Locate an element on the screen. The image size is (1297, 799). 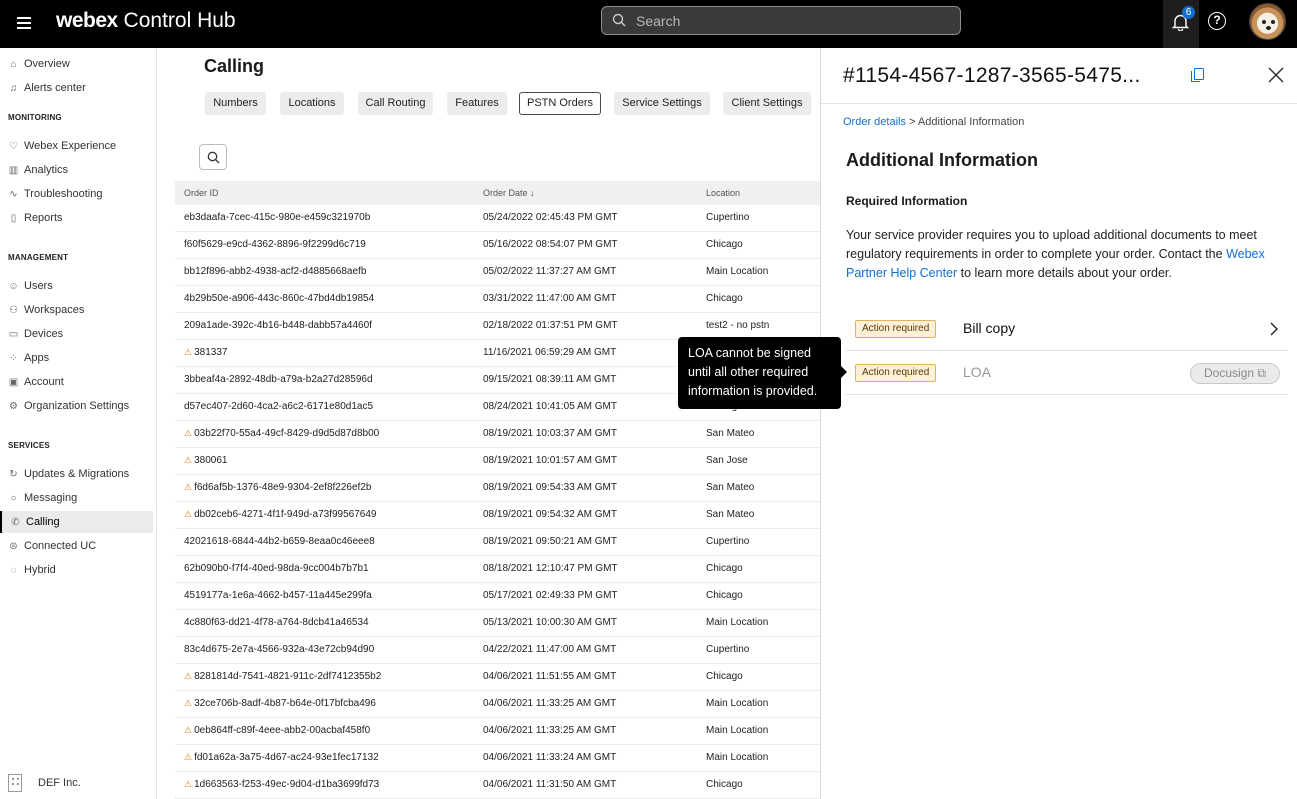
location-cell: test2 - no pstn is located at coordinates (738, 325).